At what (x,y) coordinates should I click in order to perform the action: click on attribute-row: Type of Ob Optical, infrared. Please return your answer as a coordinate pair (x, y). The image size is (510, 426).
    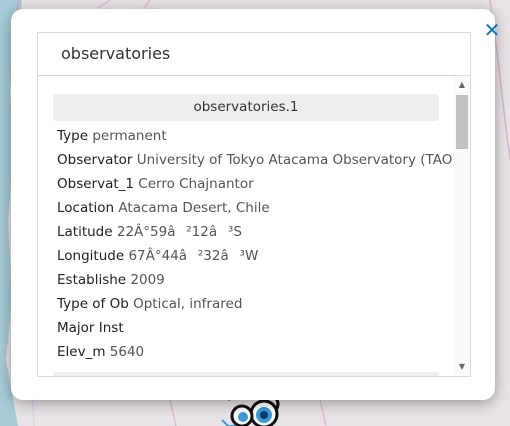
    Looking at the image, I should click on (252, 304).